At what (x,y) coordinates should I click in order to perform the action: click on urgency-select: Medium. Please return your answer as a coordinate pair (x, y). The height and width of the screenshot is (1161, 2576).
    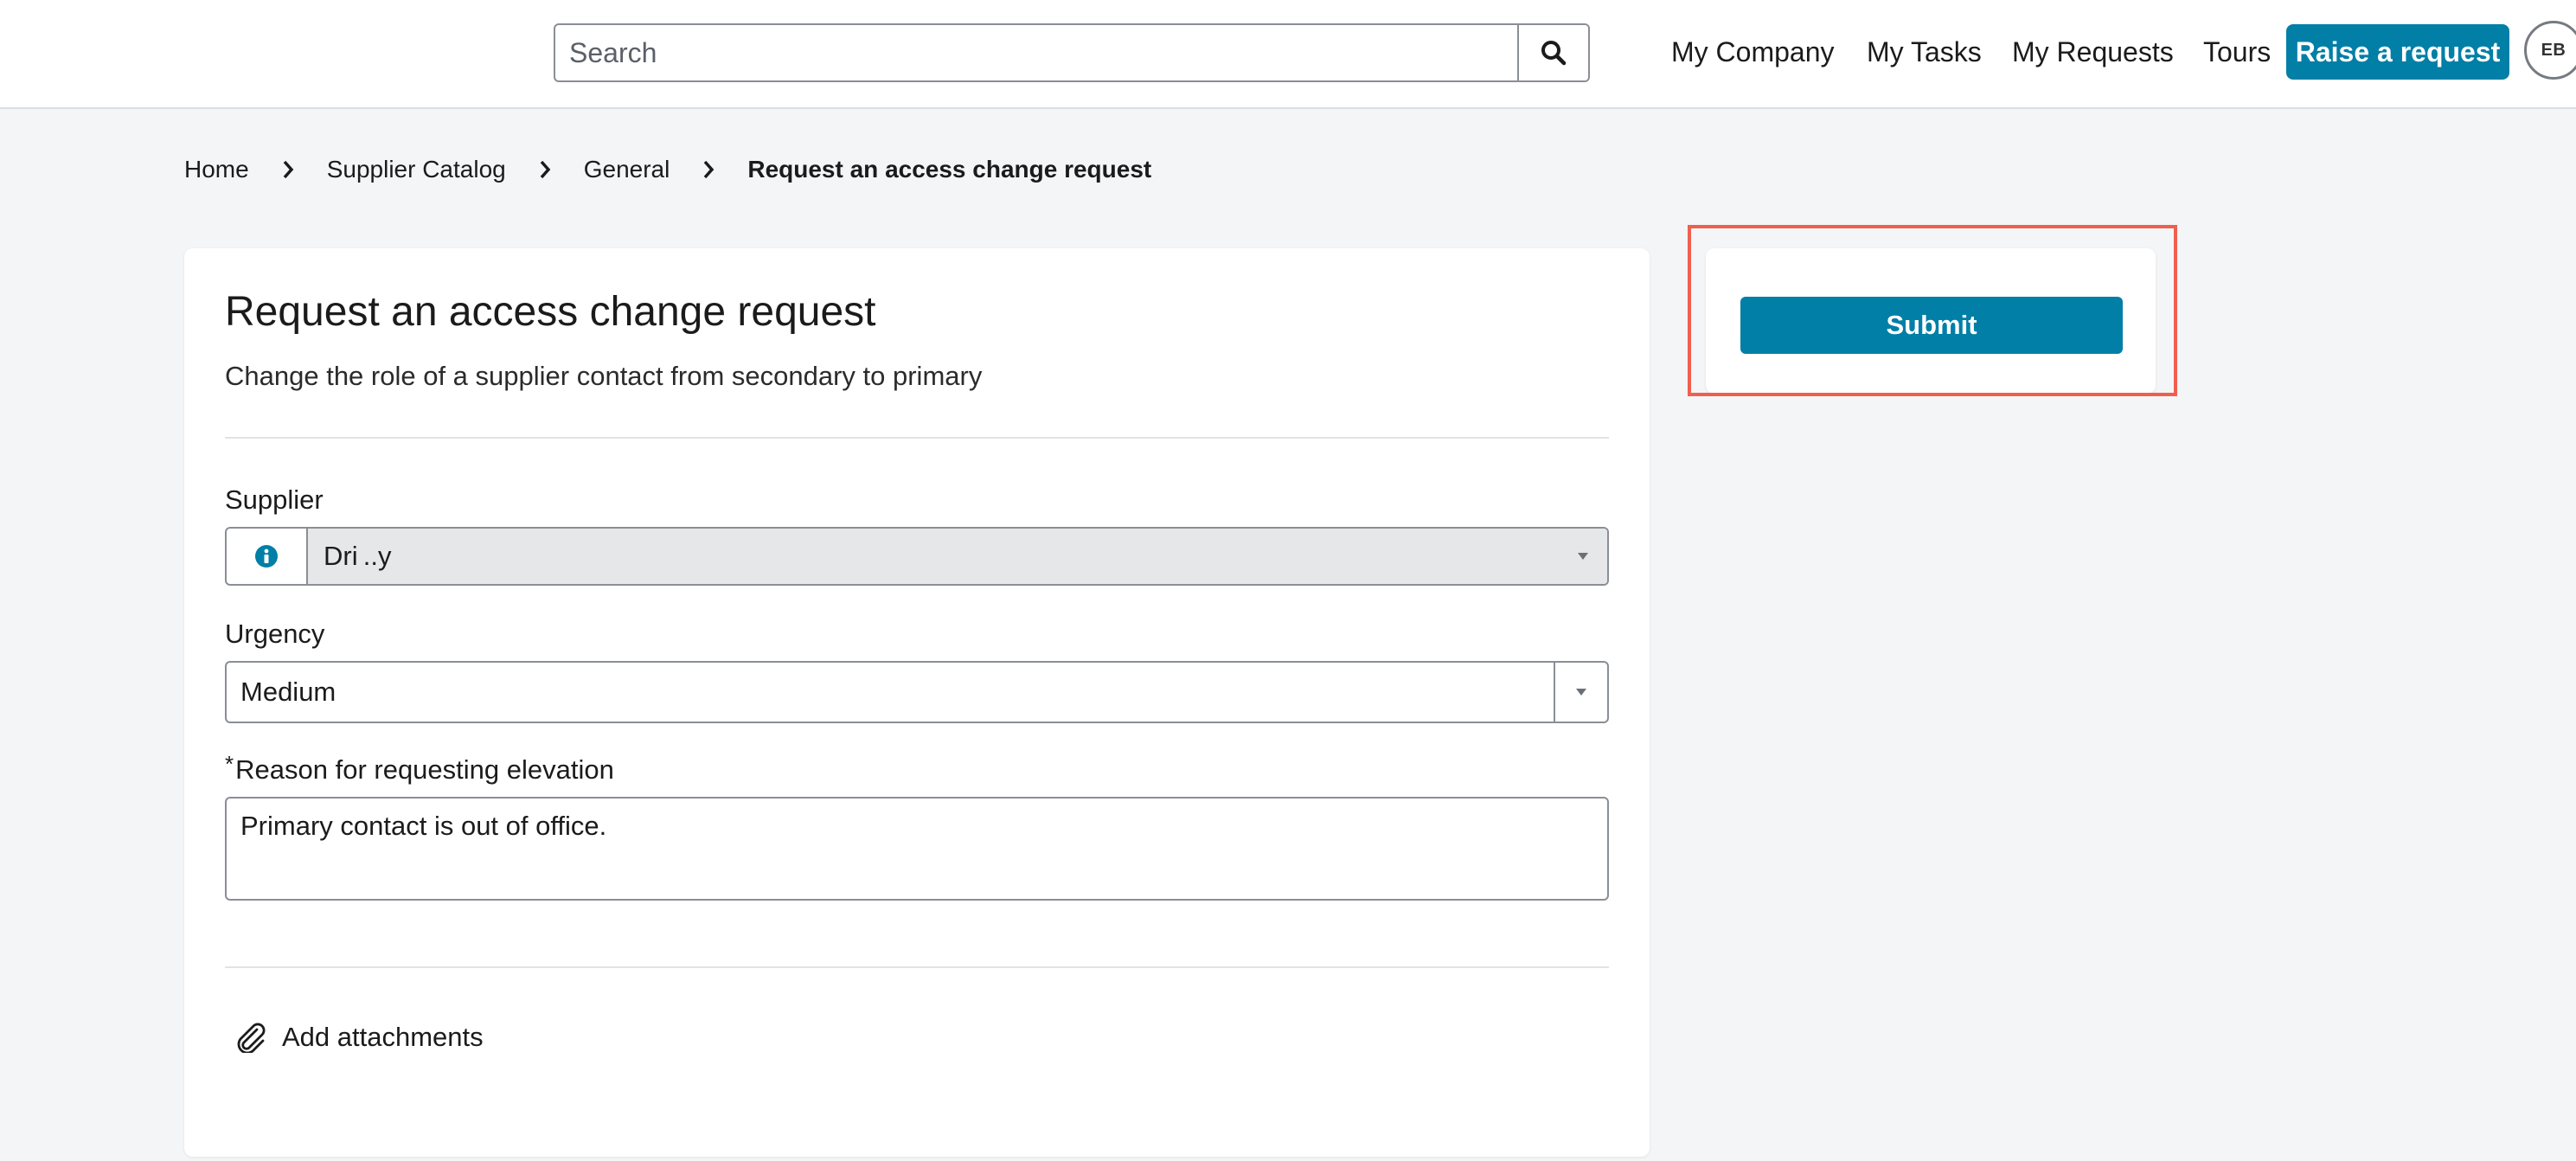
    Looking at the image, I should click on (917, 692).